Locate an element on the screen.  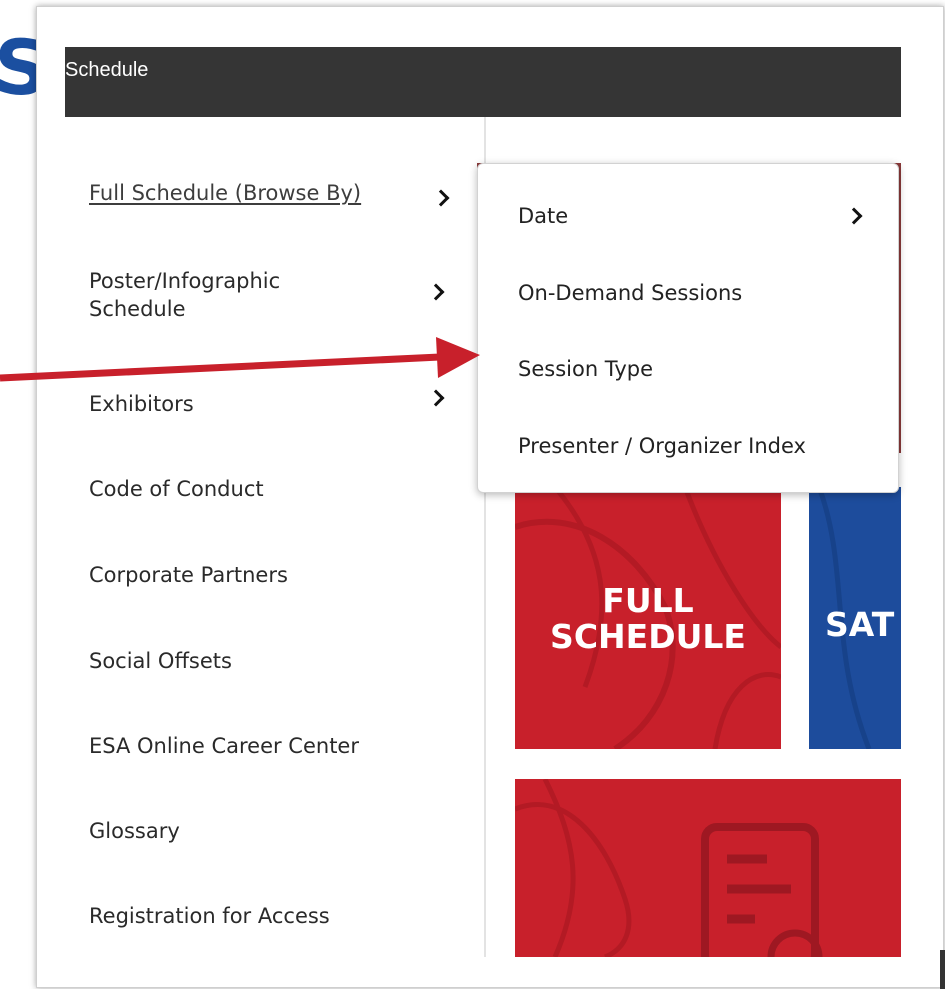
sidebar-item-social-offsets: Social Offsets is located at coordinates (160, 661).